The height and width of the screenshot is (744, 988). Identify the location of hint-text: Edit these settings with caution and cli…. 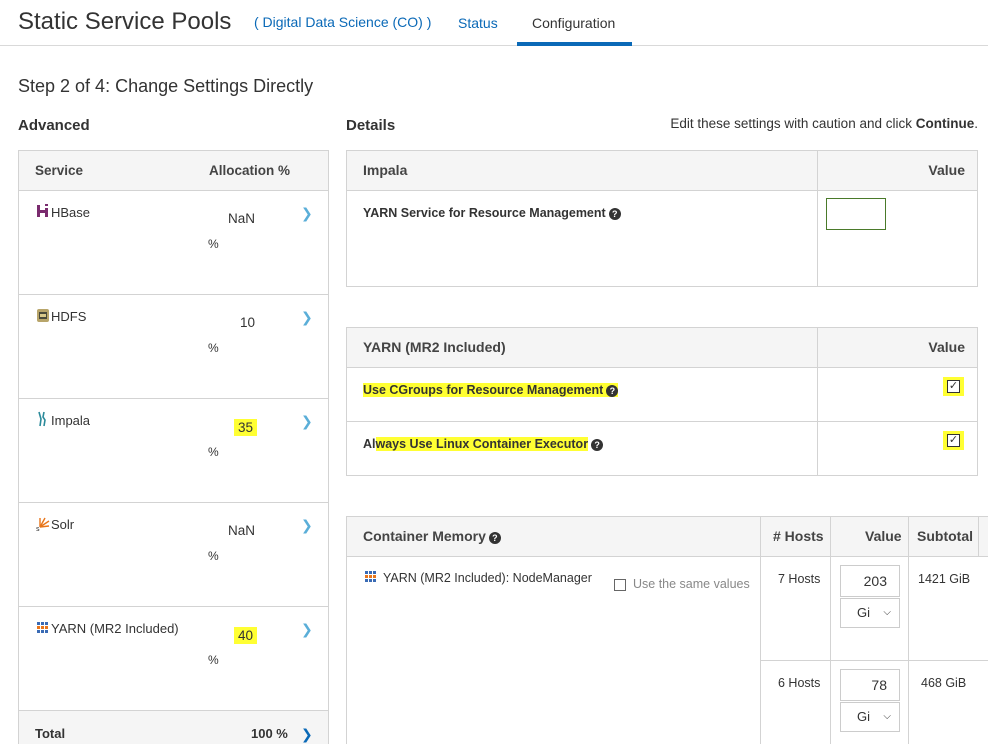
(793, 123).